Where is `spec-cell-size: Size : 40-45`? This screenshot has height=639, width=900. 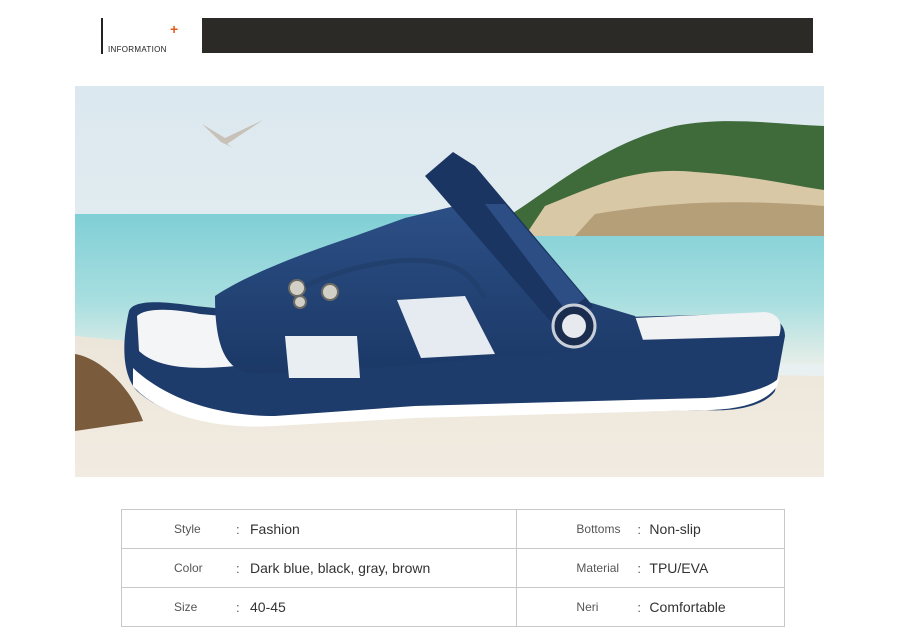
spec-cell-size: Size : 40-45 is located at coordinates (319, 607).